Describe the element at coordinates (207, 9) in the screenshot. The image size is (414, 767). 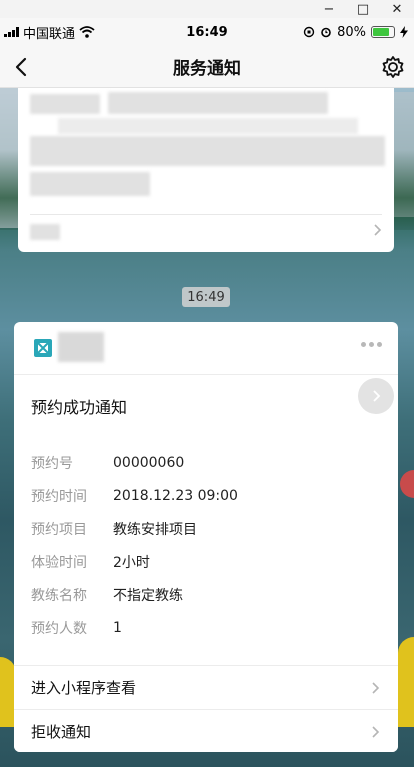
I see `window-title-bar: − □ ✕` at that location.